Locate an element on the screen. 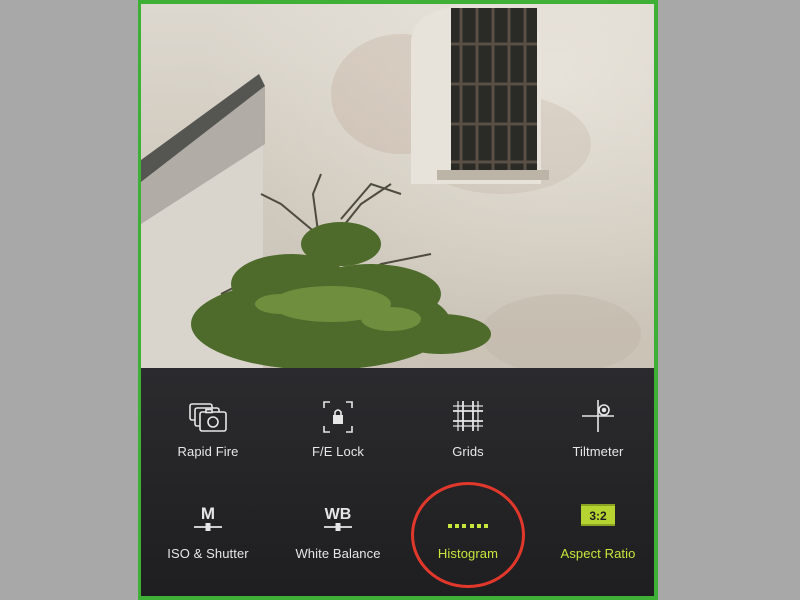 The width and height of the screenshot is (800, 600). window-sill is located at coordinates (493, 175).